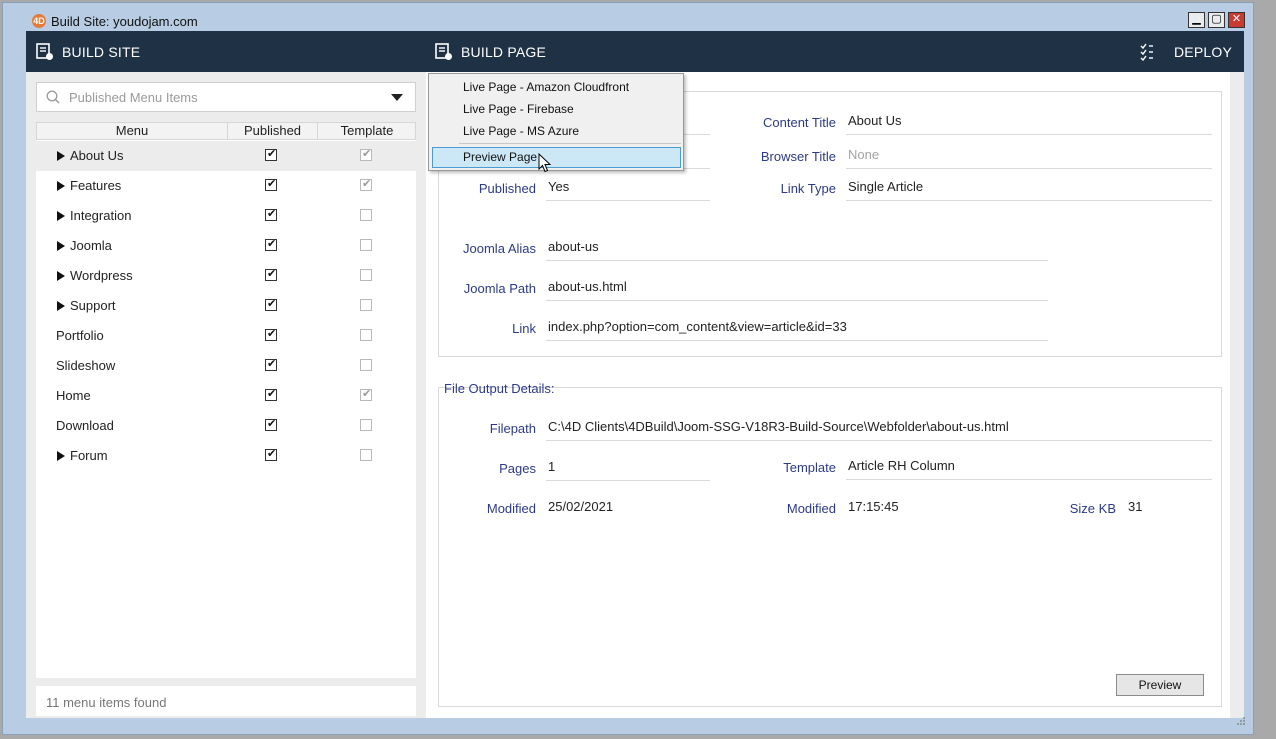  I want to click on build-page-label: BUILD PAGE, so click(503, 51).